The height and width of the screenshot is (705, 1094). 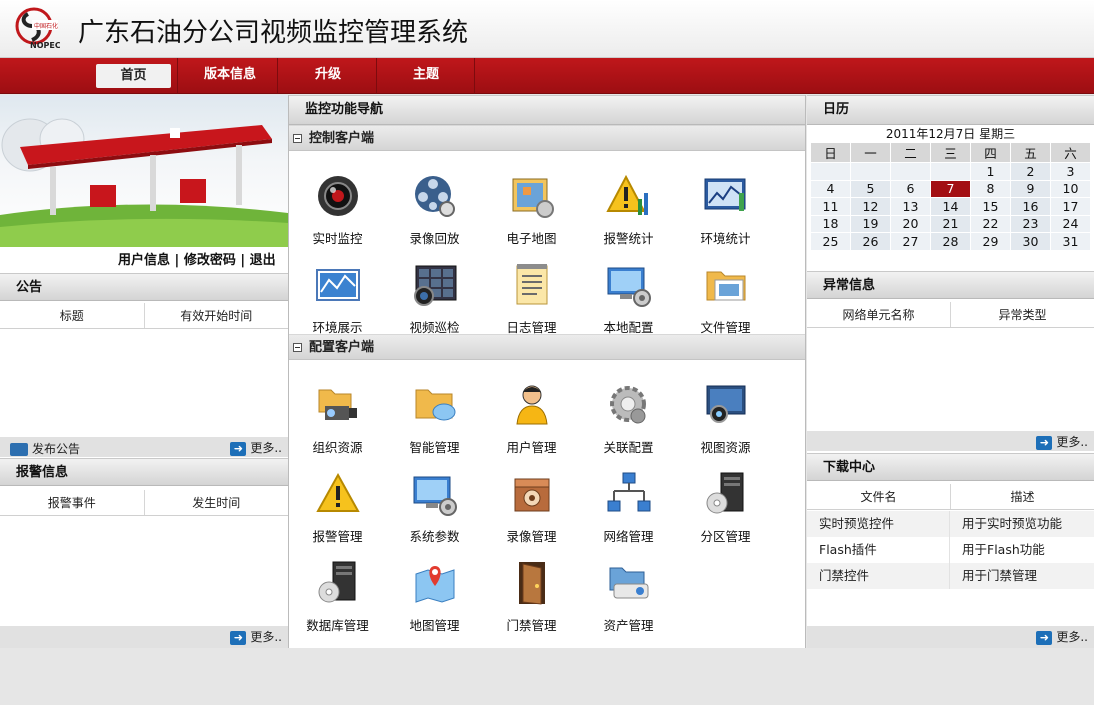 I want to click on tile-env-stats: 环境统计, so click(x=725, y=209).